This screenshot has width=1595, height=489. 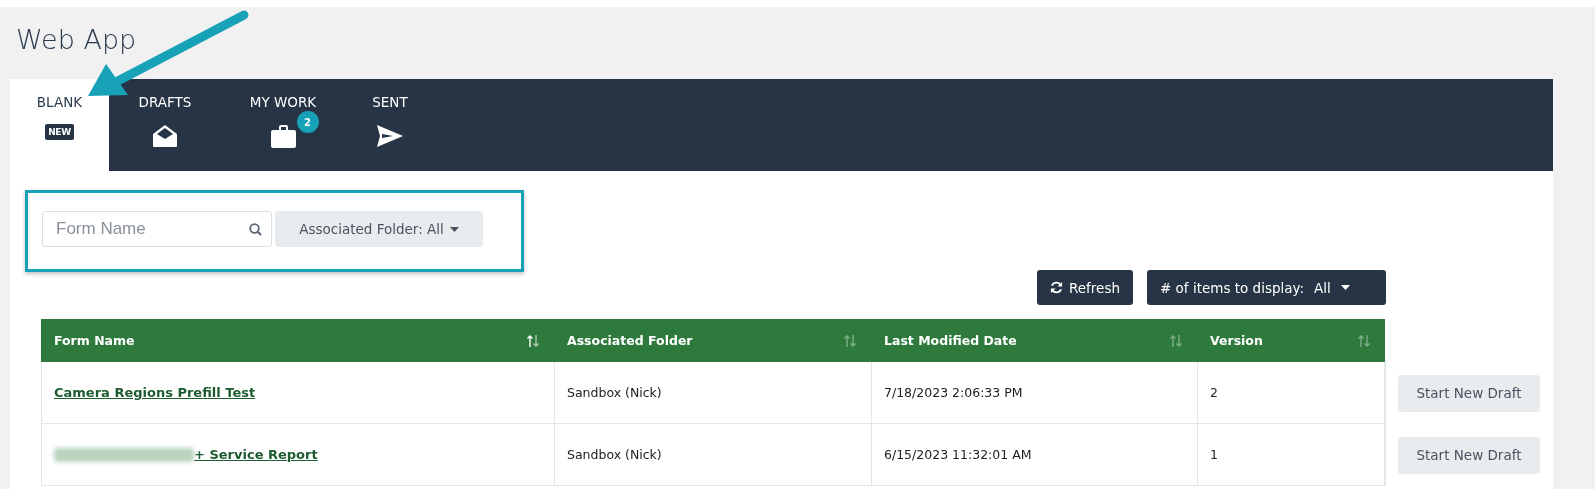 What do you see at coordinates (1214, 454) in the screenshot?
I see `table-cell: 1` at bounding box center [1214, 454].